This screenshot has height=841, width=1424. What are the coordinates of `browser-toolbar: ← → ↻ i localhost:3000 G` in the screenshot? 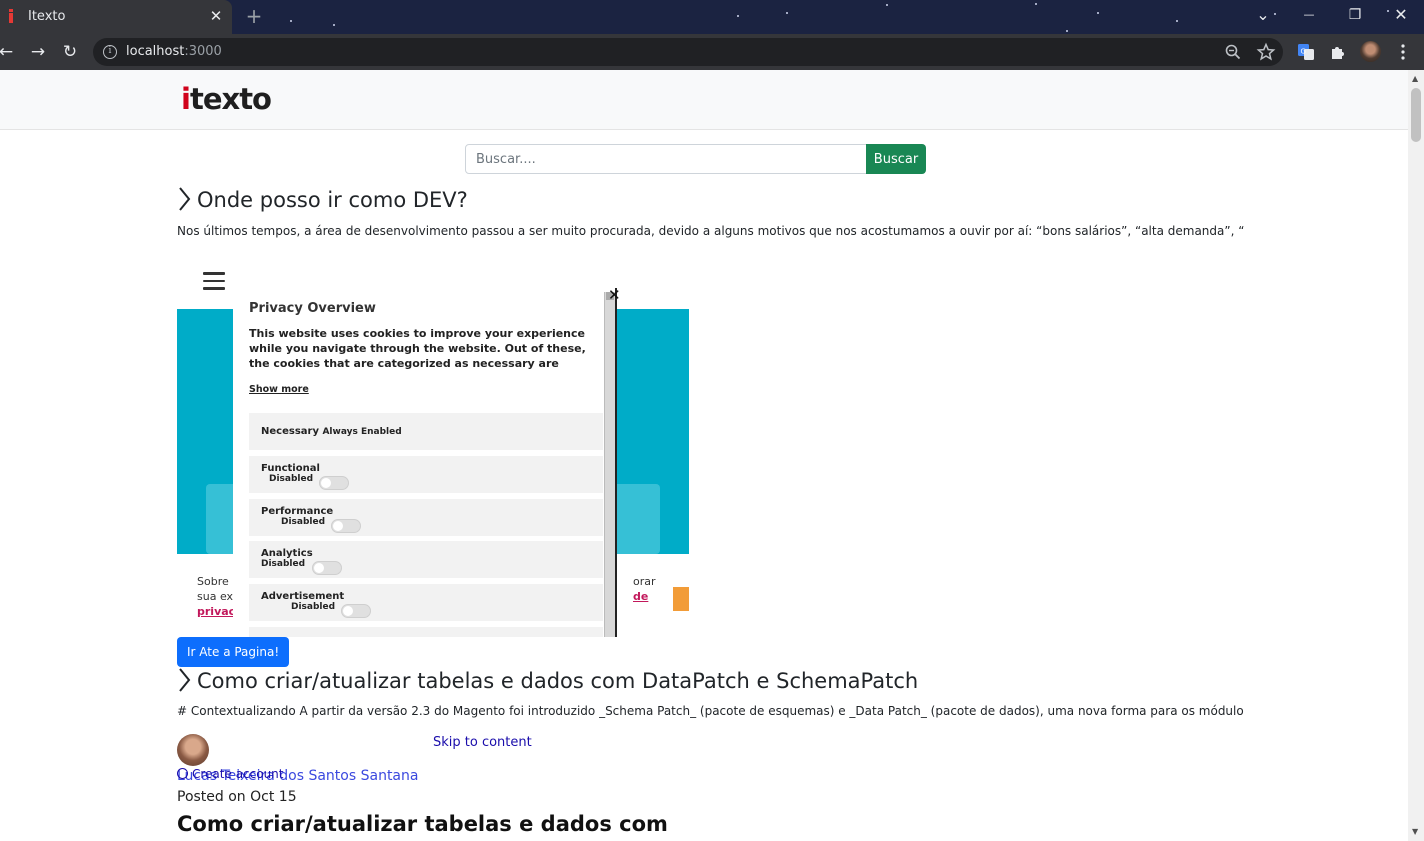 It's located at (712, 52).